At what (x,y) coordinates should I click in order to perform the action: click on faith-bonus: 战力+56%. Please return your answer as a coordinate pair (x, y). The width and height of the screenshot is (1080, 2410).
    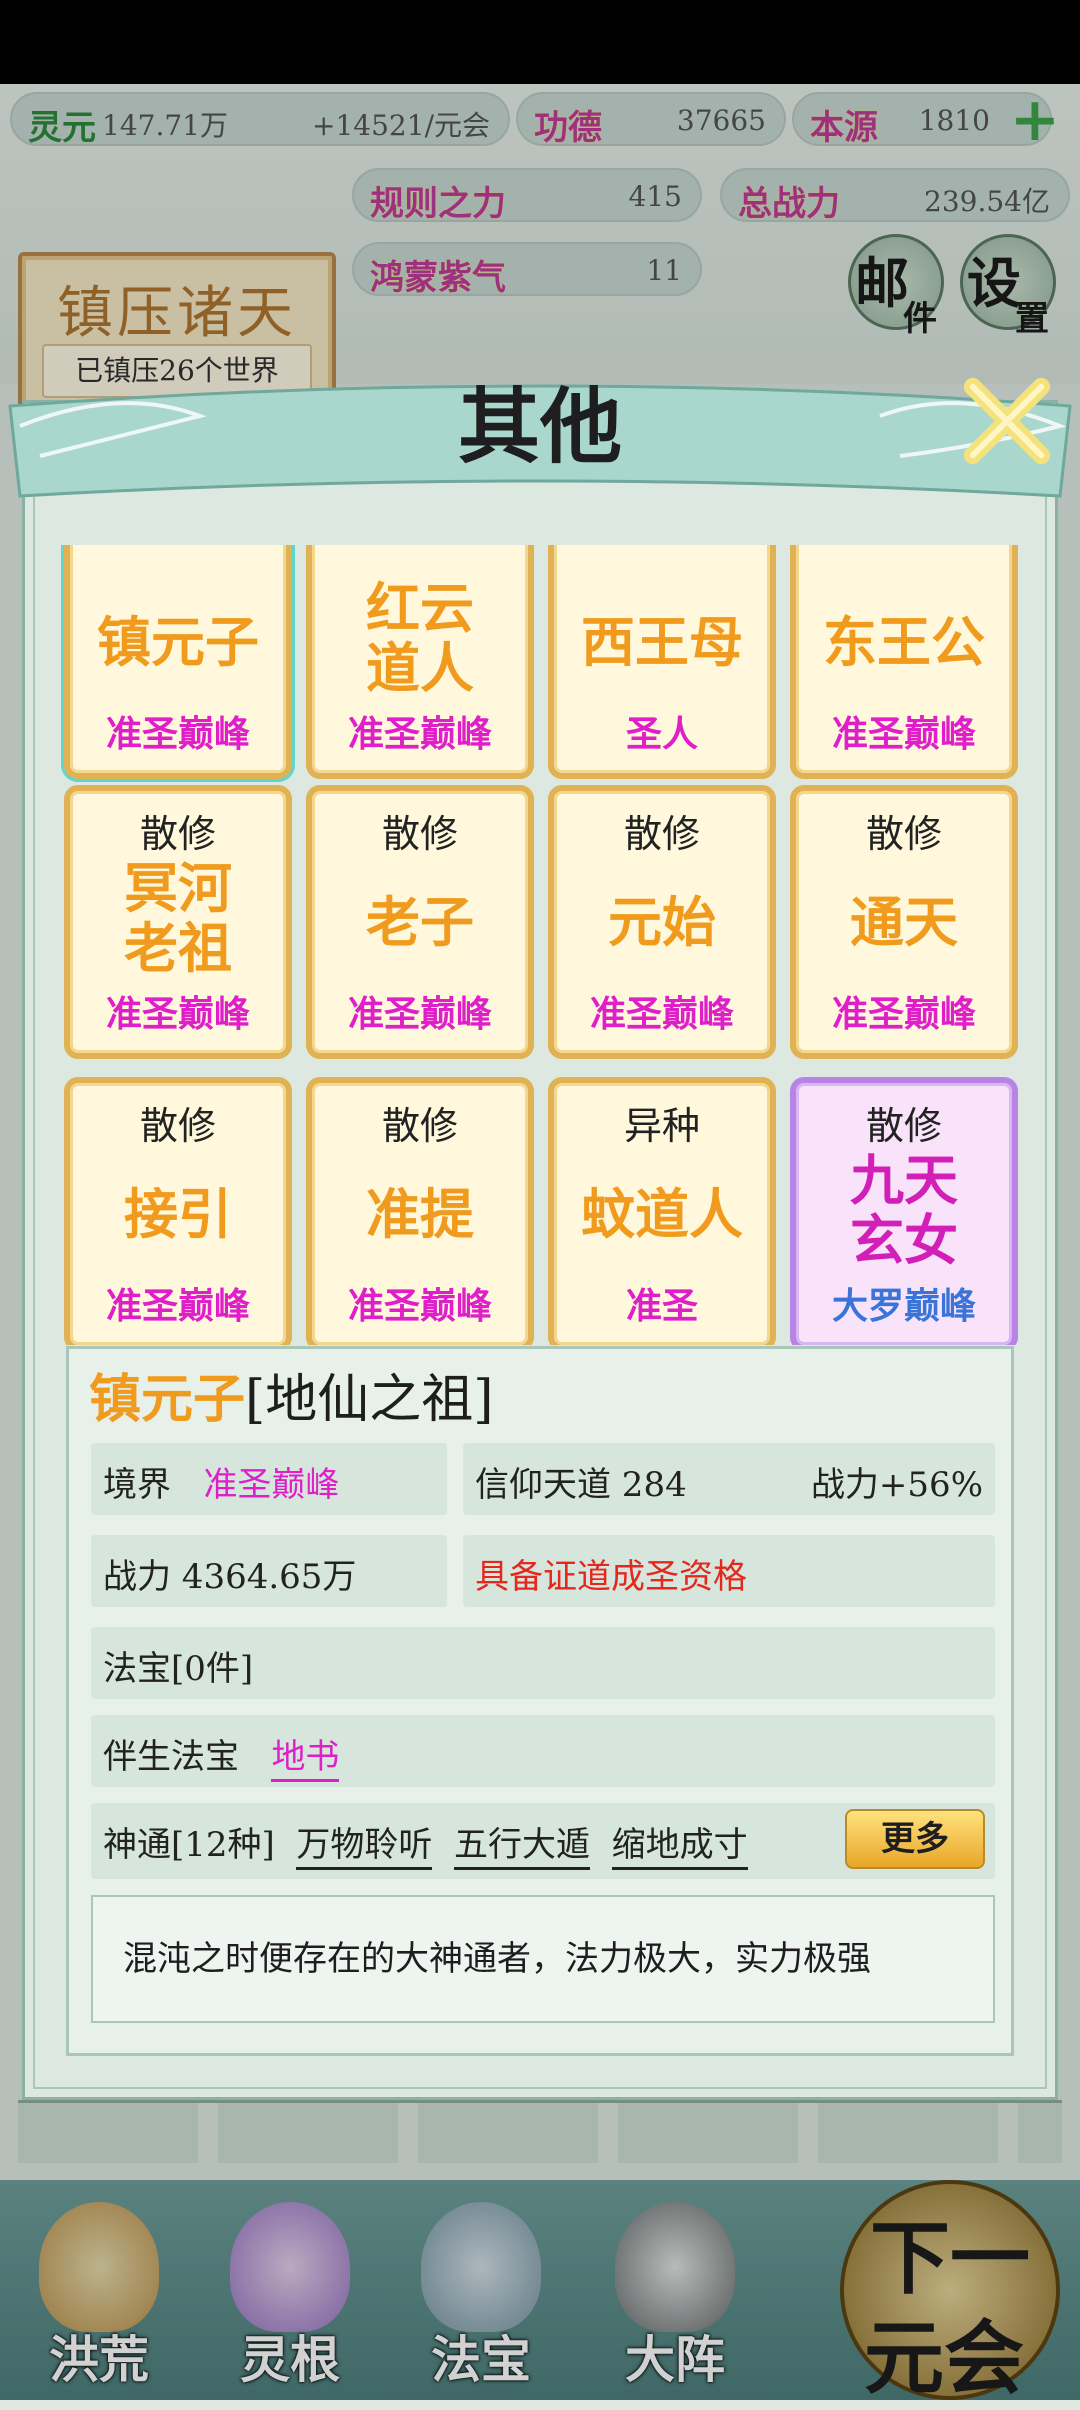
    Looking at the image, I should click on (896, 1485).